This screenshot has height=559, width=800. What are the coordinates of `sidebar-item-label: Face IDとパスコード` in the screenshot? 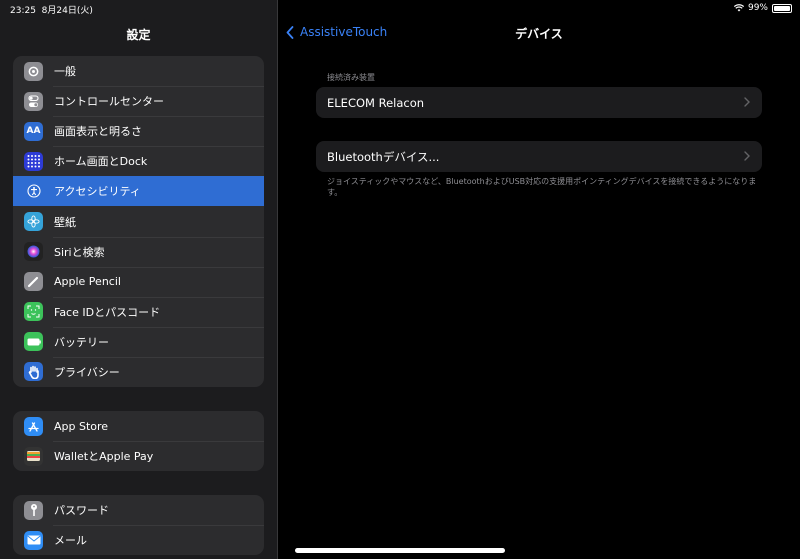 It's located at (107, 312).